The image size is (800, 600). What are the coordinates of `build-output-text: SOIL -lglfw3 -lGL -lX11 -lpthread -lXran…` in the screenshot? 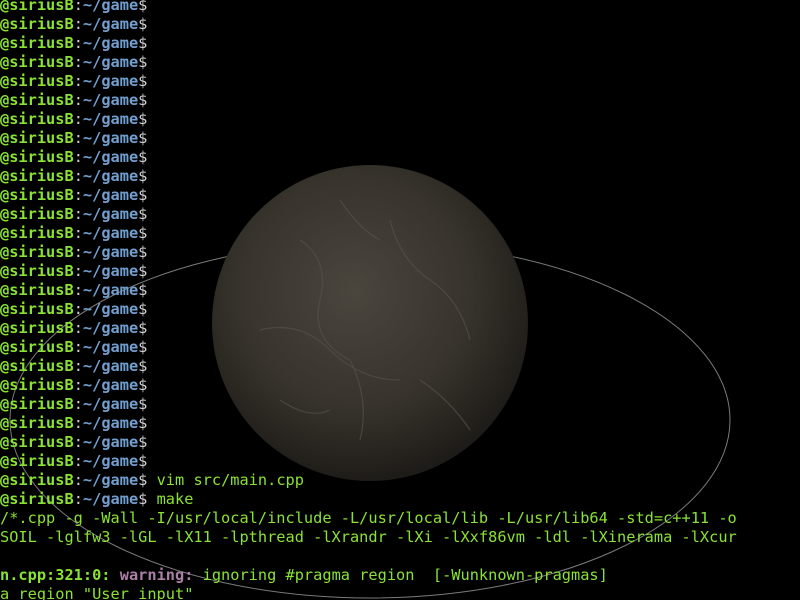 It's located at (368, 537).